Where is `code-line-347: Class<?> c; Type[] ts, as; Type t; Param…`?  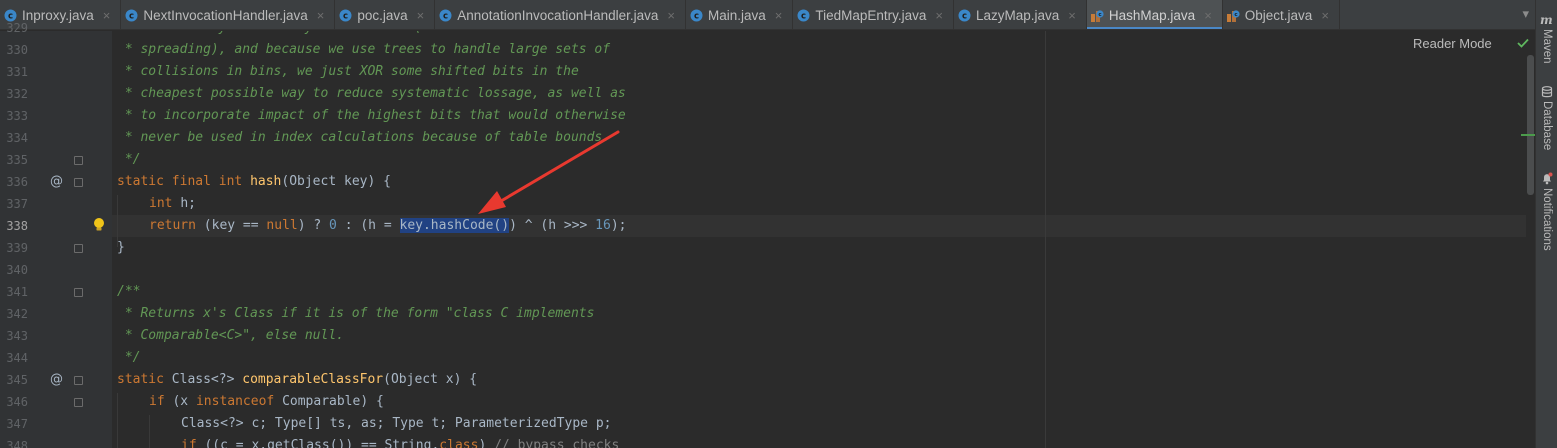
code-line-347: Class<?> c; Type[] ts, as; Type t; Param… is located at coordinates (396, 423).